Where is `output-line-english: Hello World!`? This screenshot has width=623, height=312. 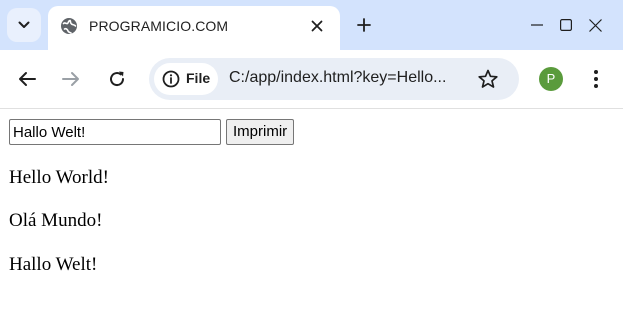
output-line-english: Hello World! is located at coordinates (59, 177).